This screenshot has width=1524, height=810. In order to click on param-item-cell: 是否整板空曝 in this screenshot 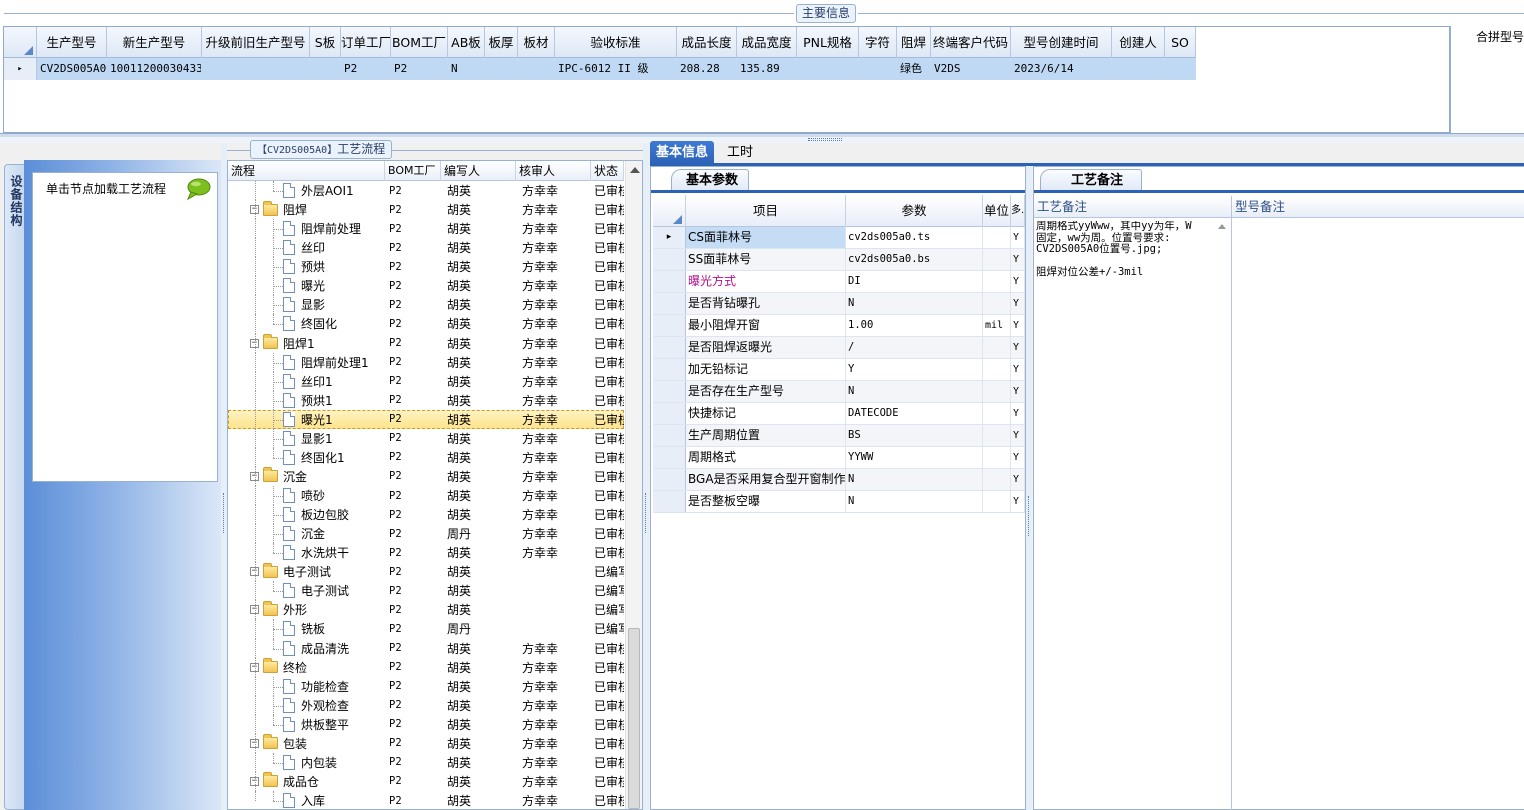, I will do `click(766, 501)`.